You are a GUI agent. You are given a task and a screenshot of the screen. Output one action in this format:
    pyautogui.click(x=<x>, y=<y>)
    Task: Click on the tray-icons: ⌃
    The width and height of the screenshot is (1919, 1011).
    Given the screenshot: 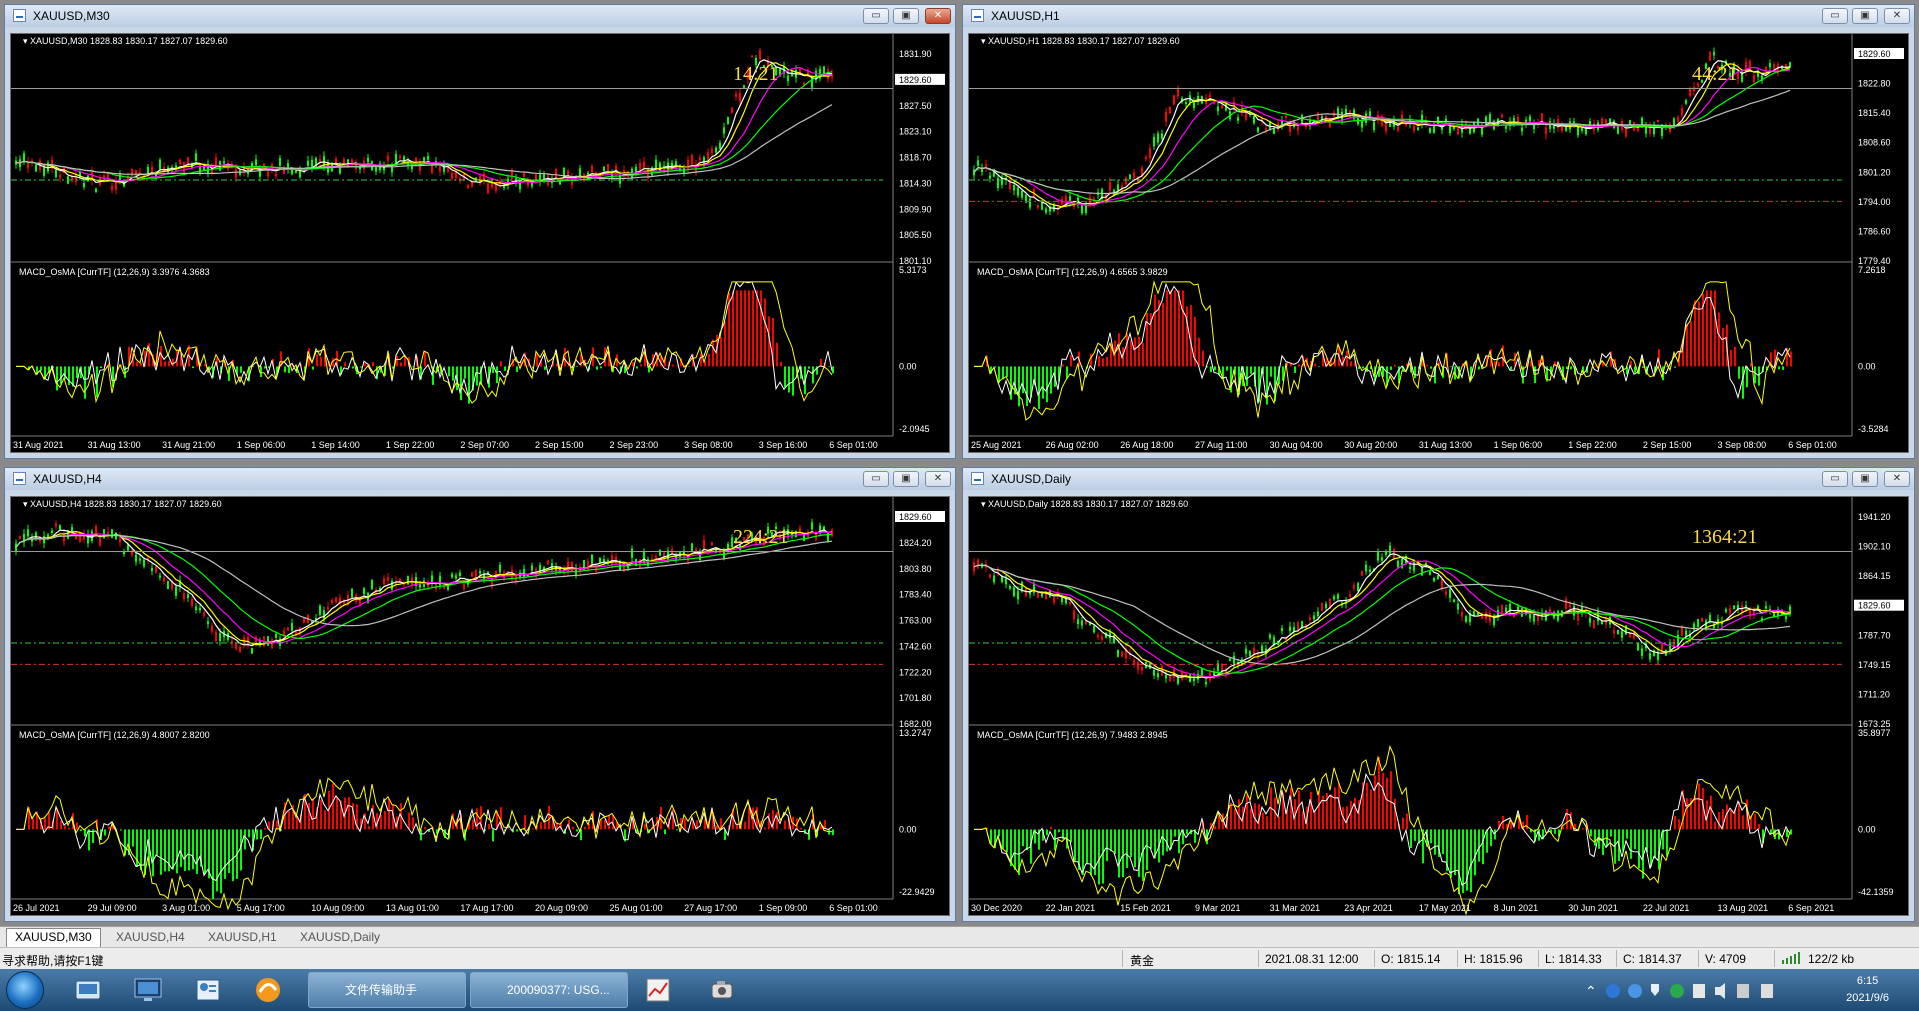 What is the action you would take?
    pyautogui.click(x=1699, y=990)
    